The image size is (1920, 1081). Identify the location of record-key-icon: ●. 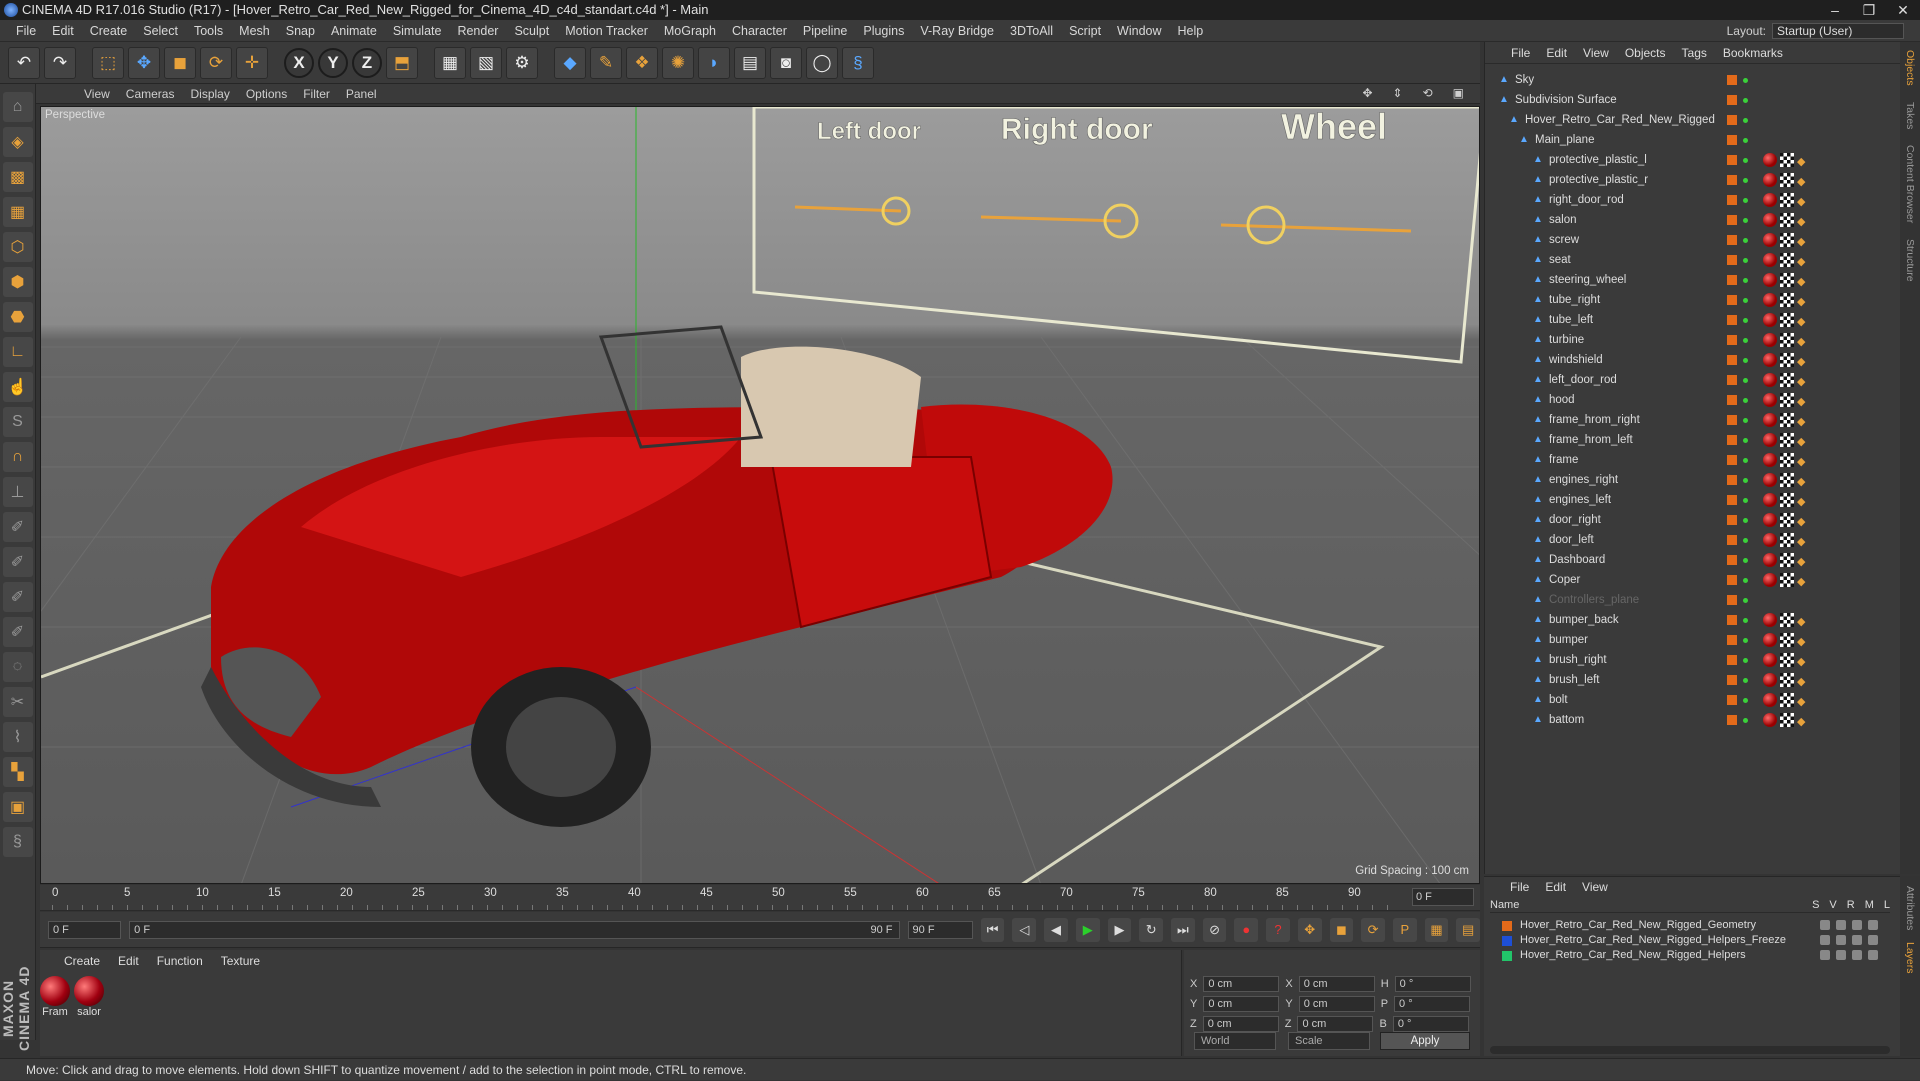
(1246, 929).